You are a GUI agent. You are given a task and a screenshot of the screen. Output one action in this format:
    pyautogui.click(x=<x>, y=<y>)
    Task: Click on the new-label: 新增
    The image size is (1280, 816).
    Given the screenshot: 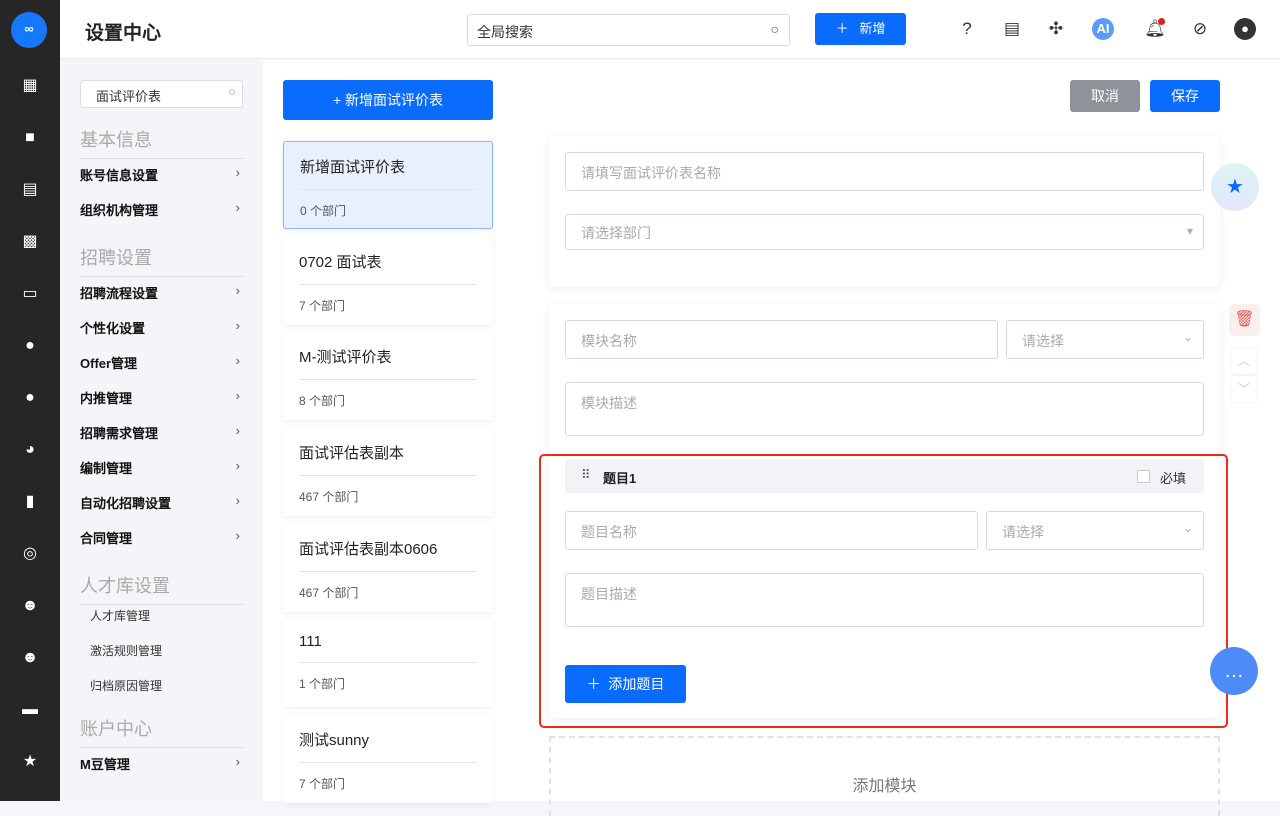 What is the action you would take?
    pyautogui.click(x=872, y=28)
    